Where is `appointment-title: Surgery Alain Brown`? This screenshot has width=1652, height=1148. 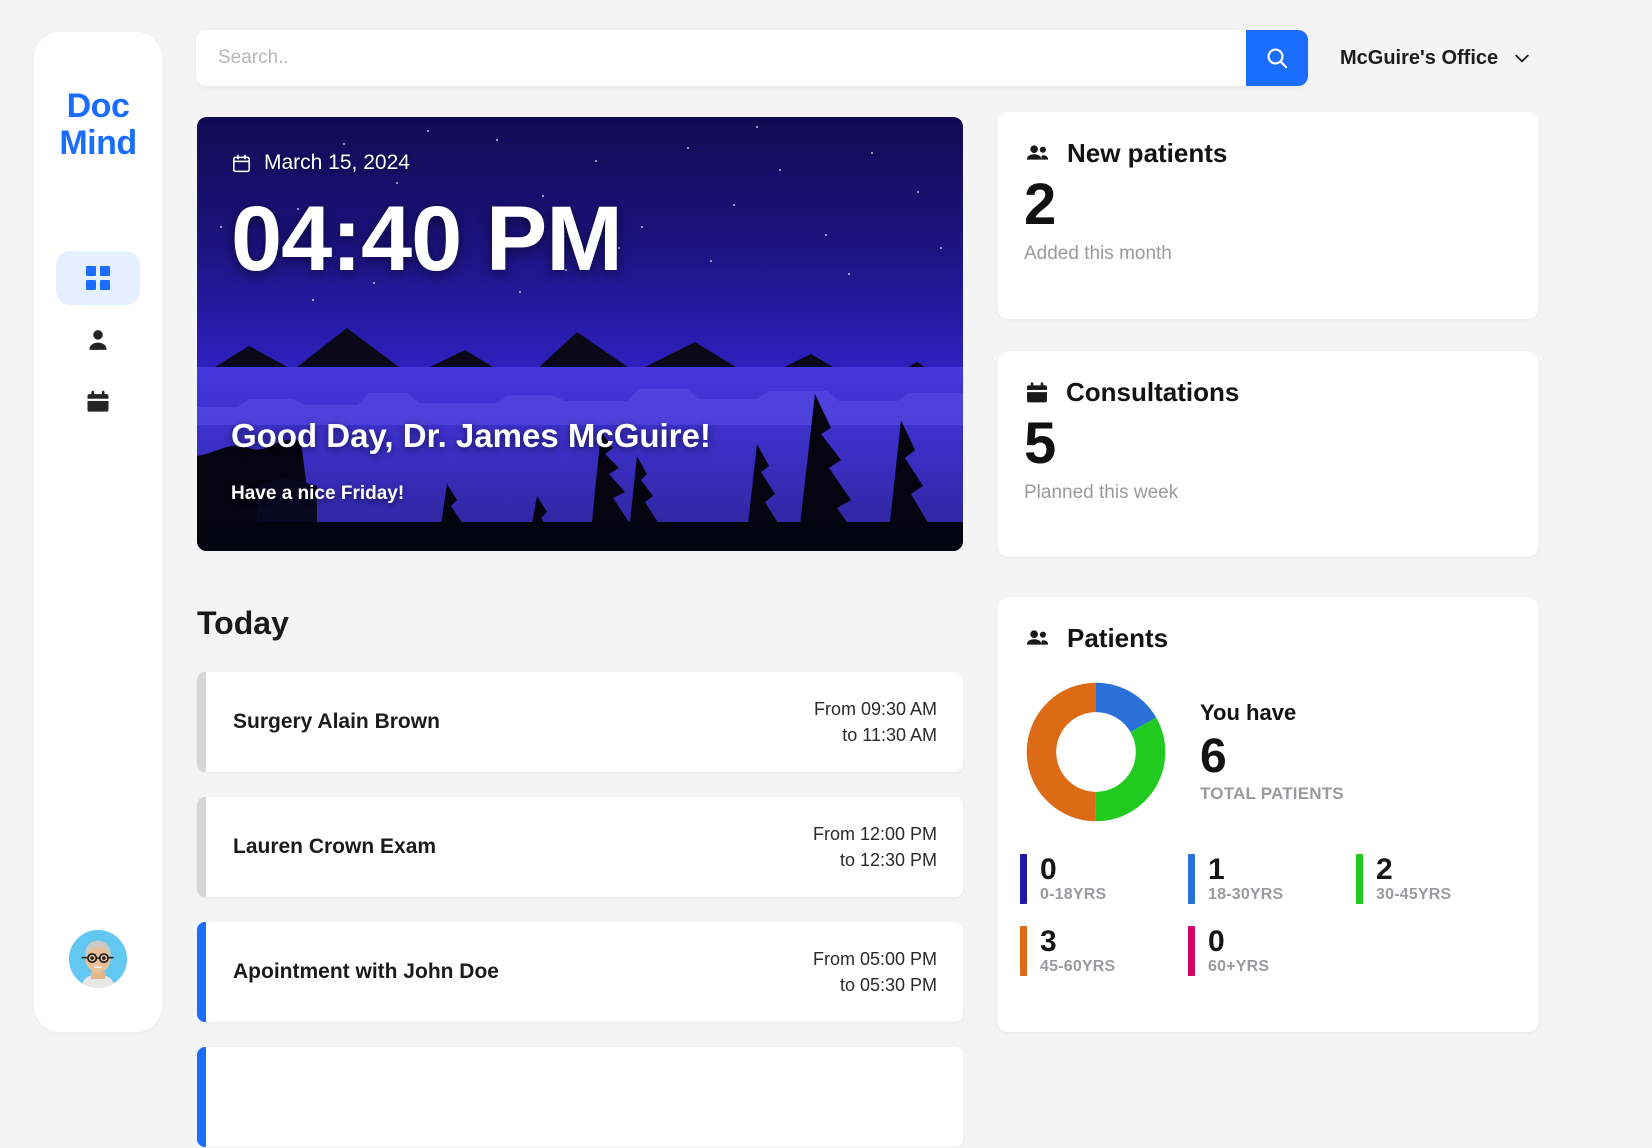
appointment-title: Surgery Alain Brown is located at coordinates (336, 721).